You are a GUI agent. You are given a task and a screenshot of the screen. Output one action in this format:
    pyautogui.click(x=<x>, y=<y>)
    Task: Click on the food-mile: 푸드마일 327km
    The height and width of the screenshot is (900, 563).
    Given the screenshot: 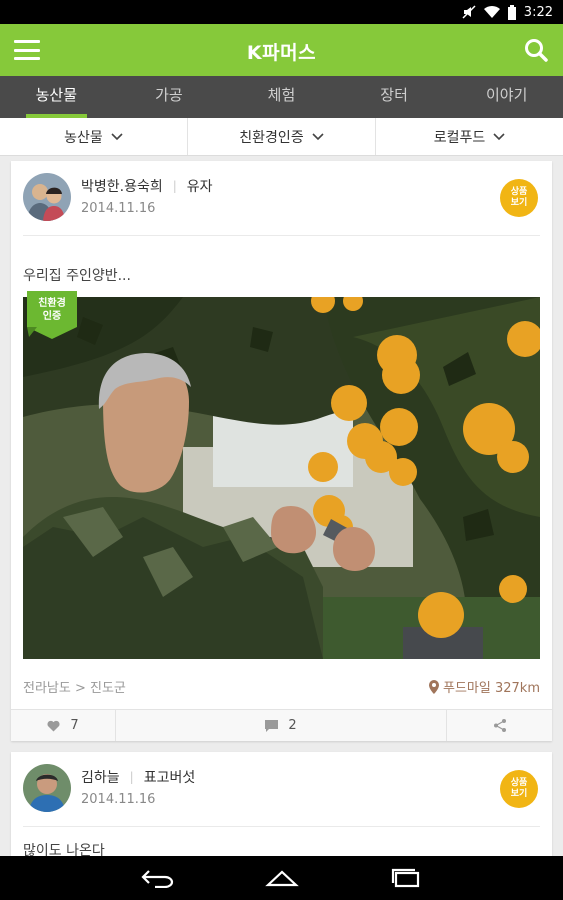 What is the action you would take?
    pyautogui.click(x=484, y=686)
    